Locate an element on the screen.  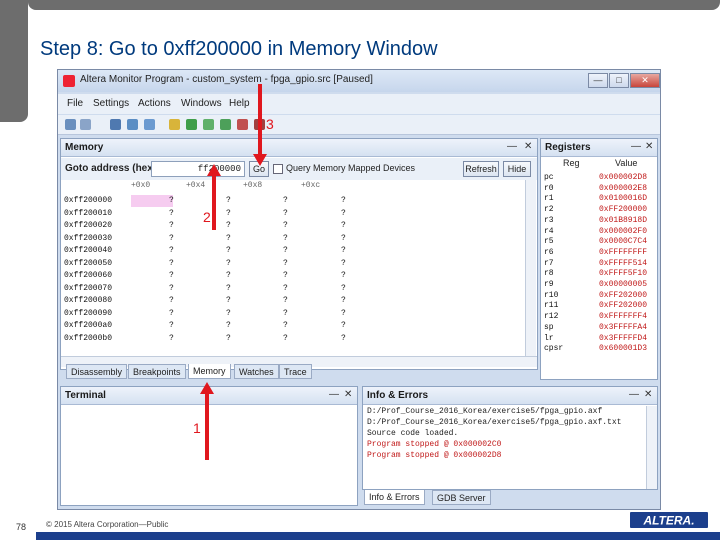
register-row: r8 0xFFFF5F10 is located at coordinates (600, 274).